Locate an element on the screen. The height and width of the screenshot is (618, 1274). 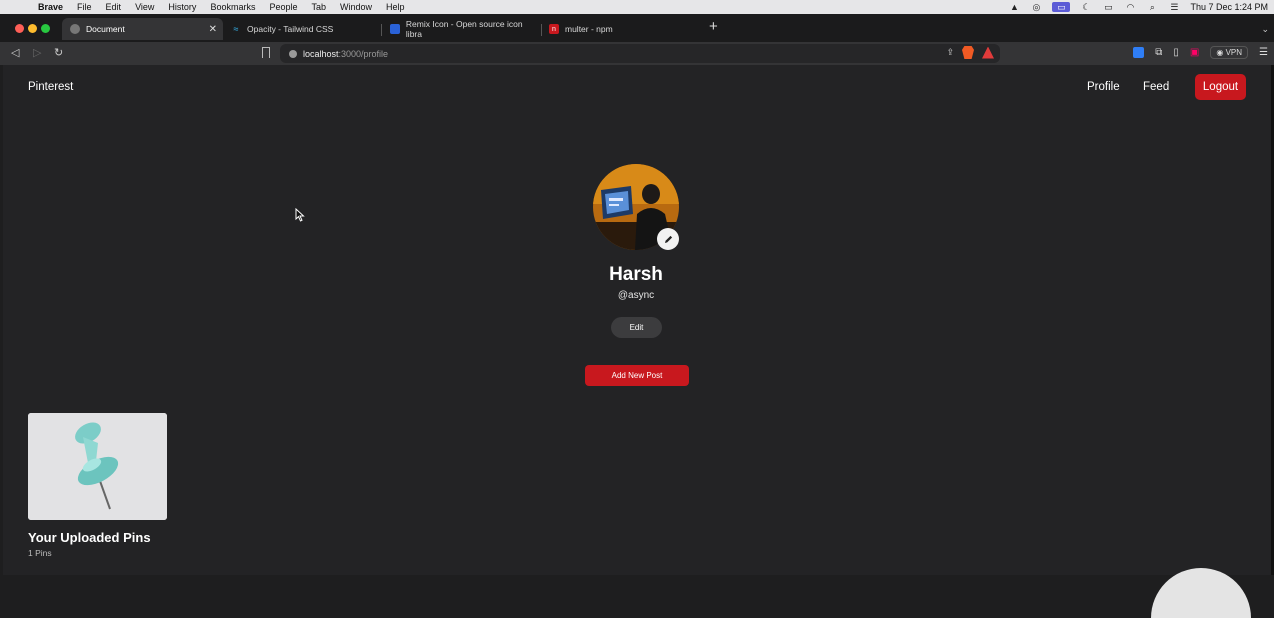
uploaded-pins-title: Your Uploaded Pins is located at coordinates (89, 537).